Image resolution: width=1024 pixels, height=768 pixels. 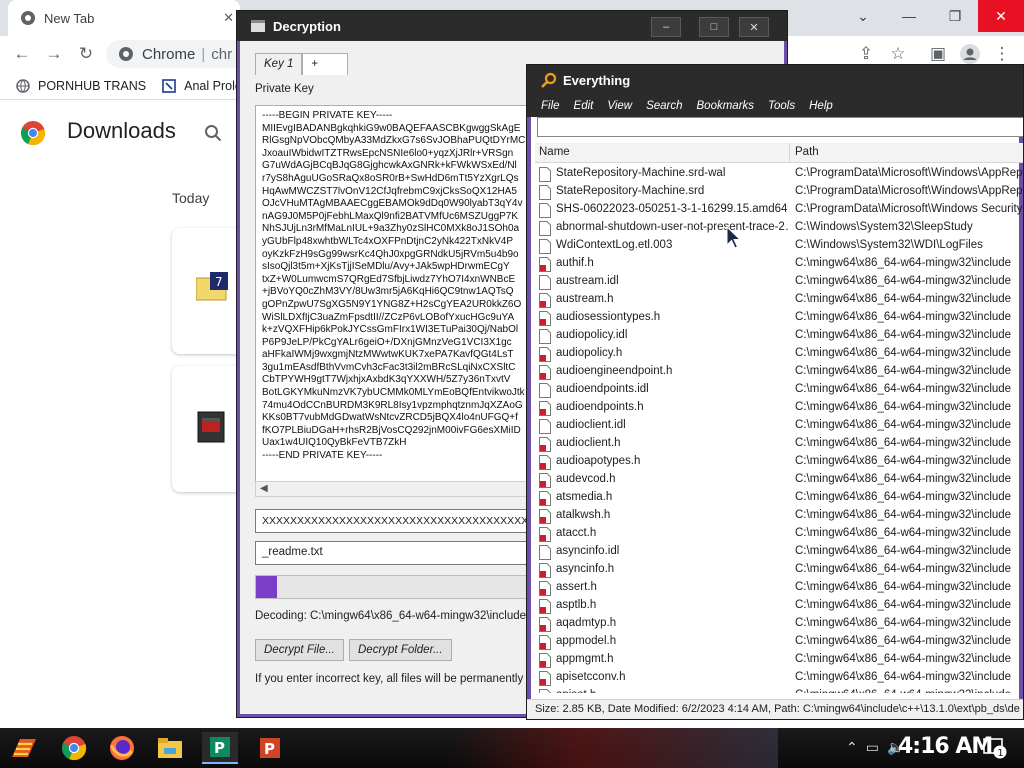 I want to click on tab-add: +, so click(x=325, y=64).